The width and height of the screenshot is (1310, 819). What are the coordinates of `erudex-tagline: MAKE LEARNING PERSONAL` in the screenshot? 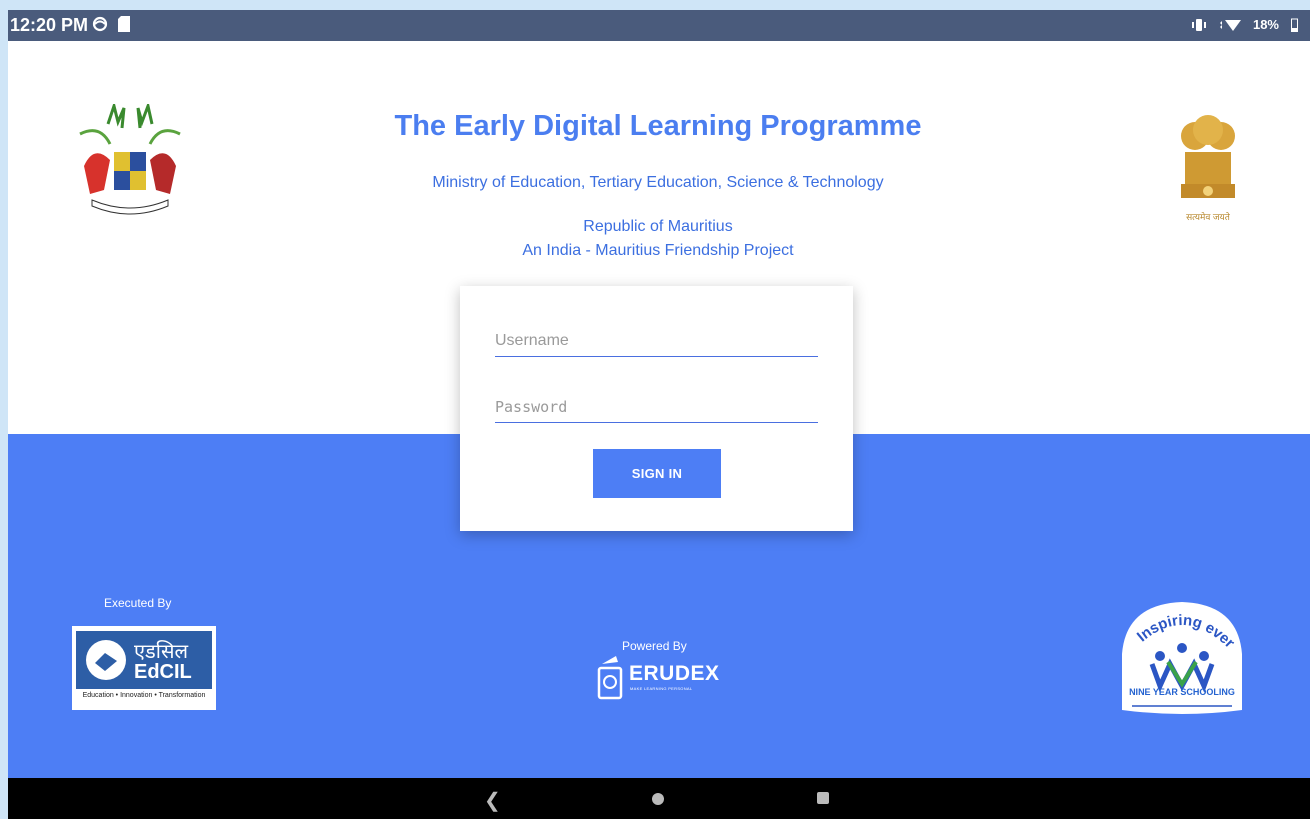 It's located at (661, 688).